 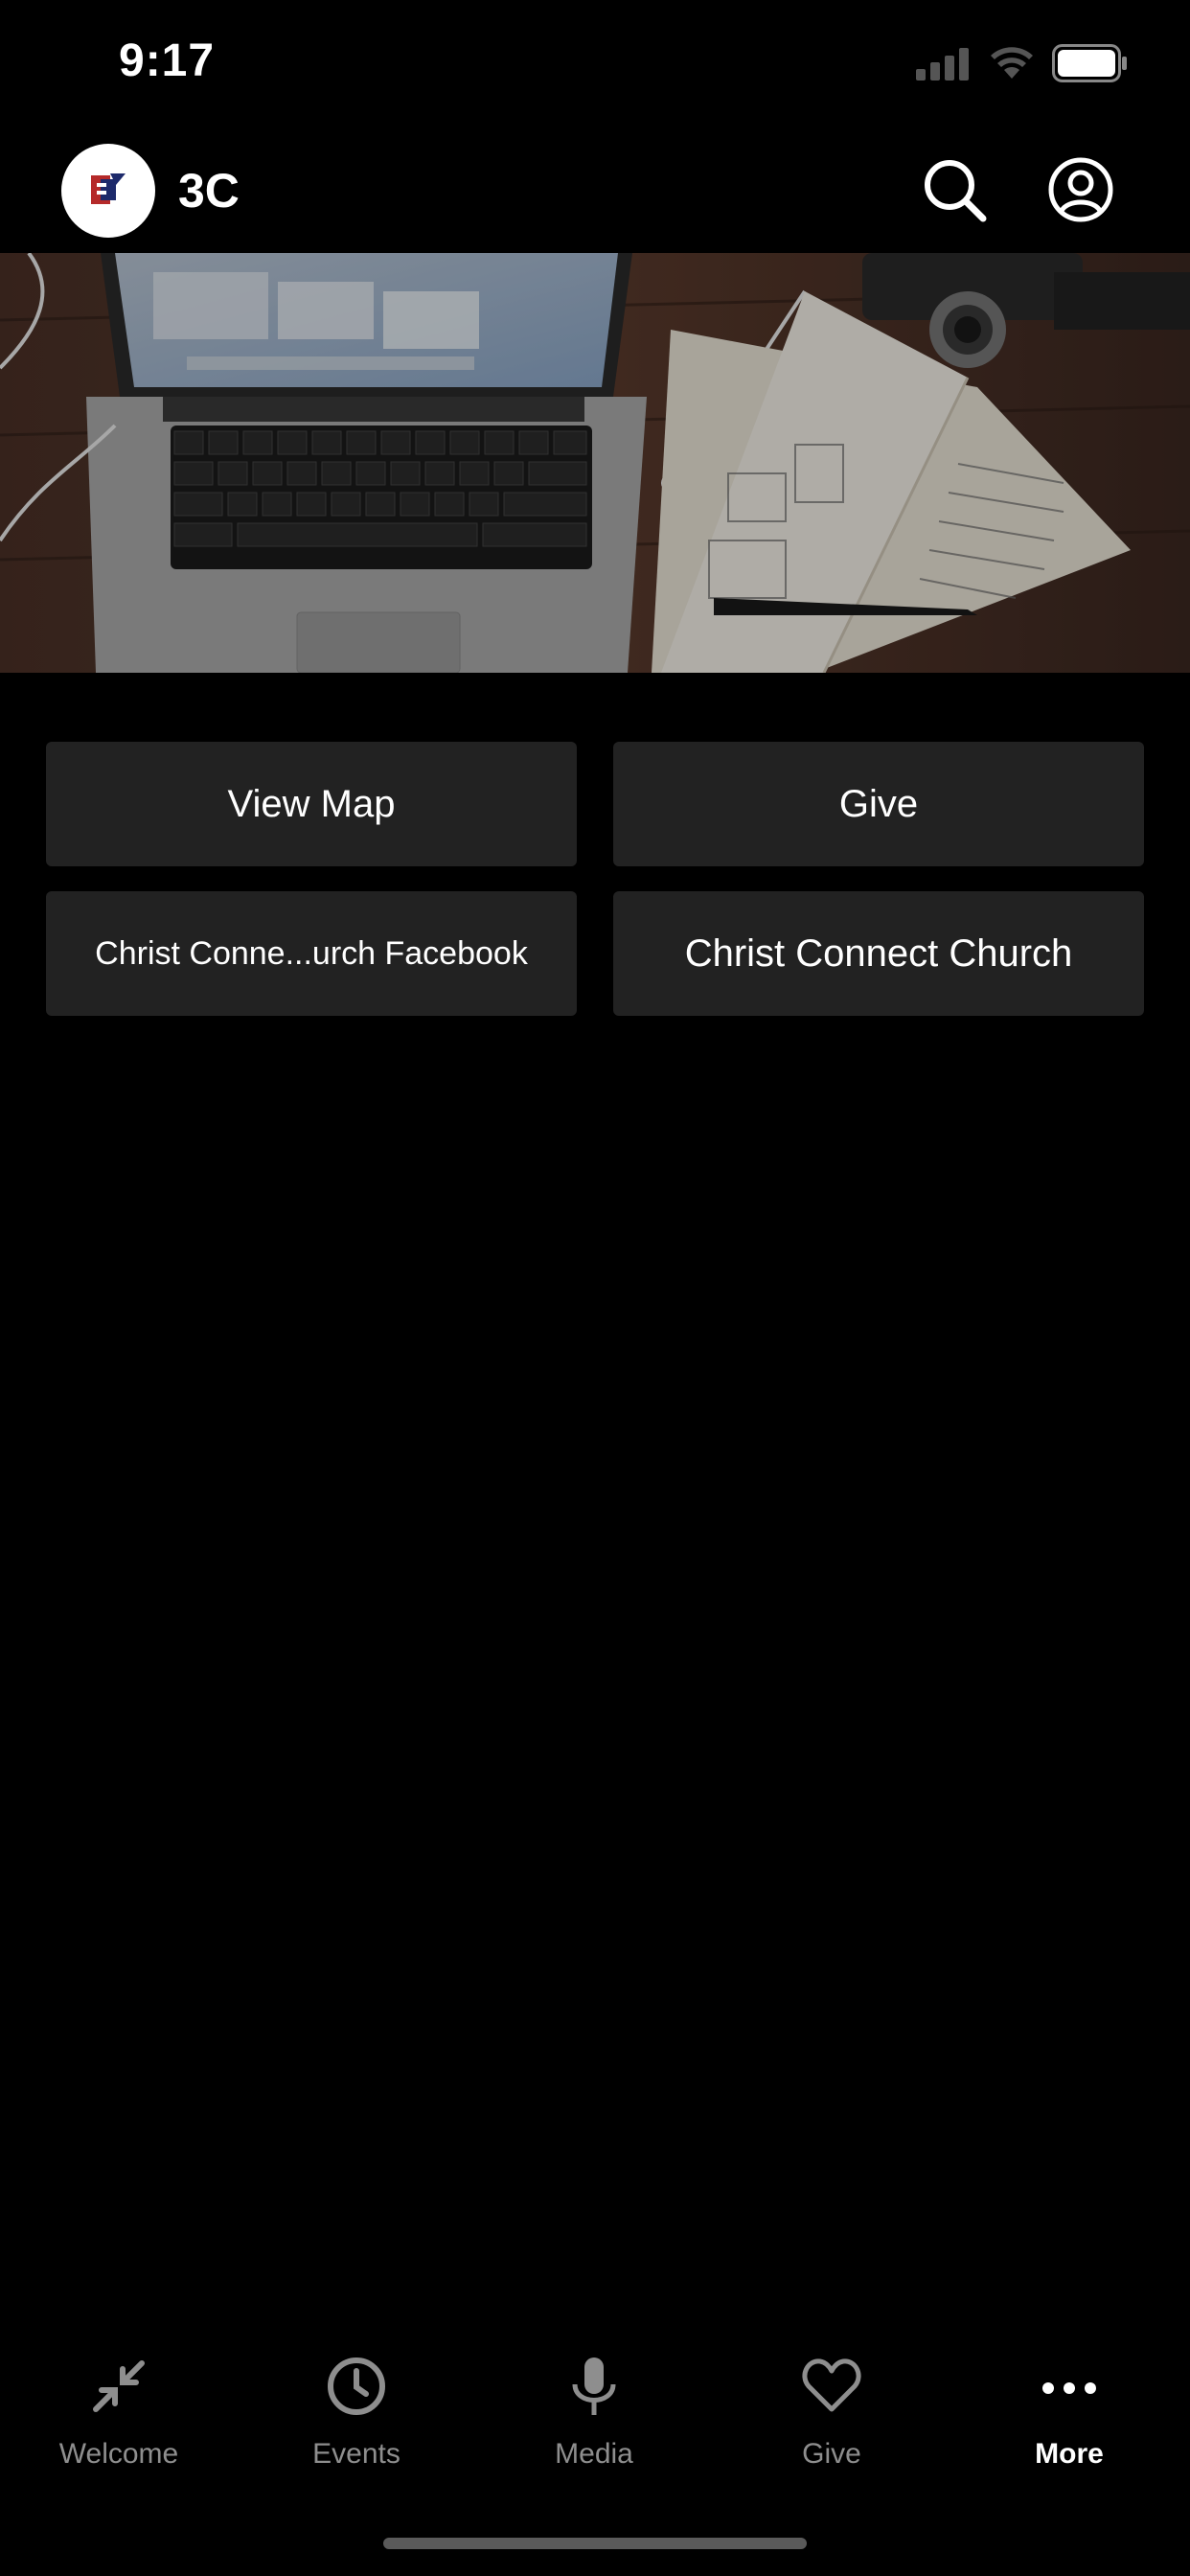 What do you see at coordinates (879, 953) in the screenshot?
I see `church-website-button: Christ Connect Church` at bounding box center [879, 953].